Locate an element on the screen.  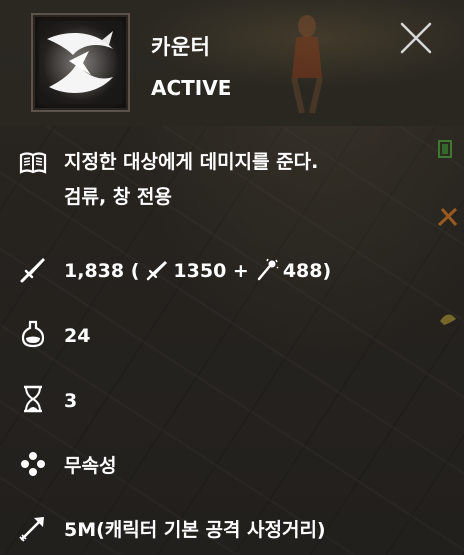
range-value: 5M(캐릭터 기본 공격 사정거리) is located at coordinates (195, 530).